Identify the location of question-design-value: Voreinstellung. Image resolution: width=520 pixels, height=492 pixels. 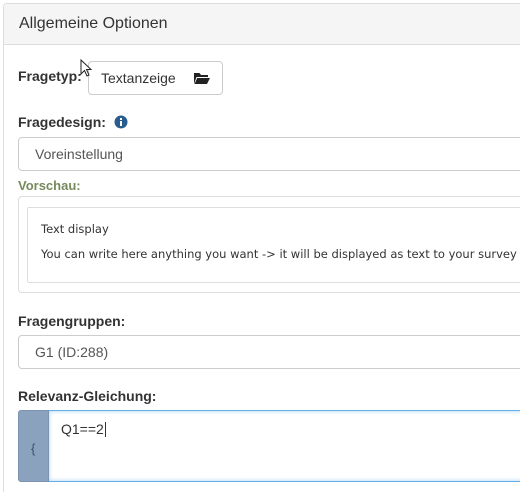
(79, 154).